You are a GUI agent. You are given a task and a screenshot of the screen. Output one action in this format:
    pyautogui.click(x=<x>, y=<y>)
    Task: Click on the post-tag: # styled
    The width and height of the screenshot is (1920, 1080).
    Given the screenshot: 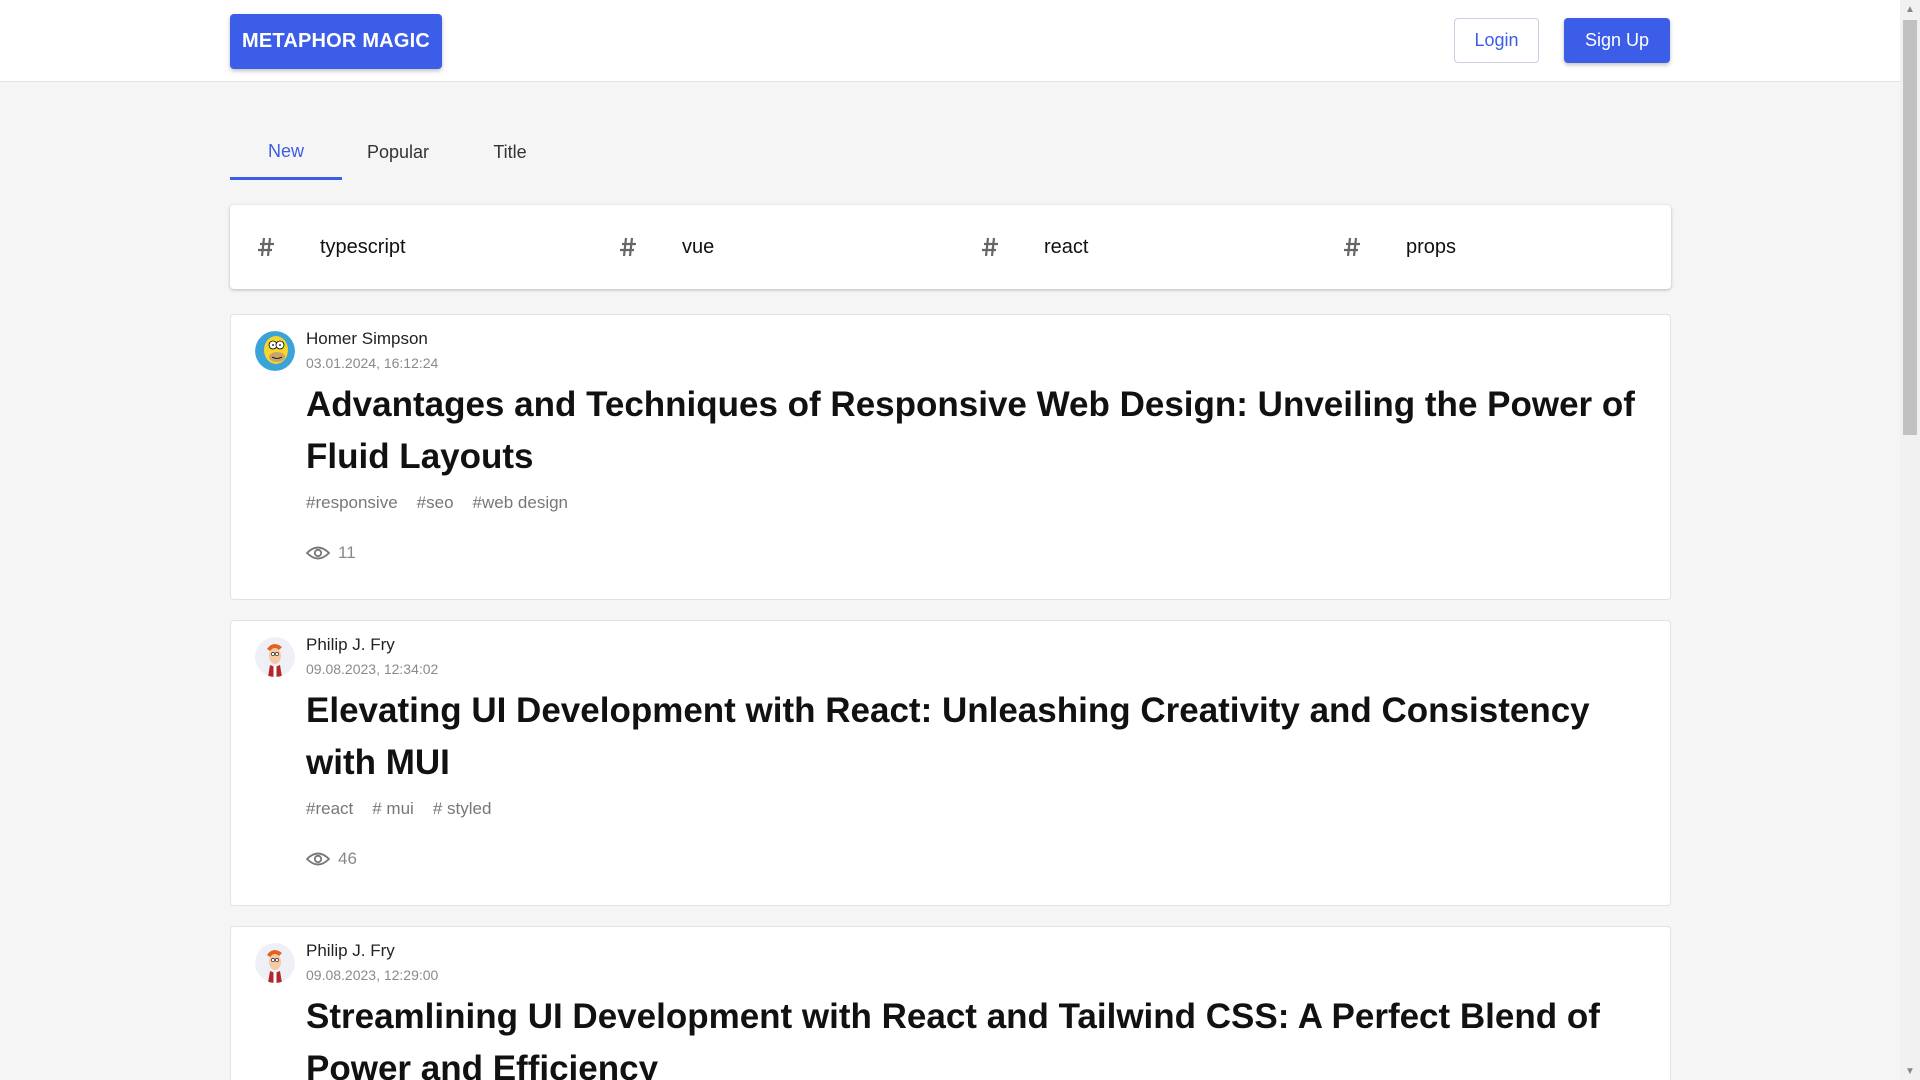 What is the action you would take?
    pyautogui.click(x=462, y=809)
    